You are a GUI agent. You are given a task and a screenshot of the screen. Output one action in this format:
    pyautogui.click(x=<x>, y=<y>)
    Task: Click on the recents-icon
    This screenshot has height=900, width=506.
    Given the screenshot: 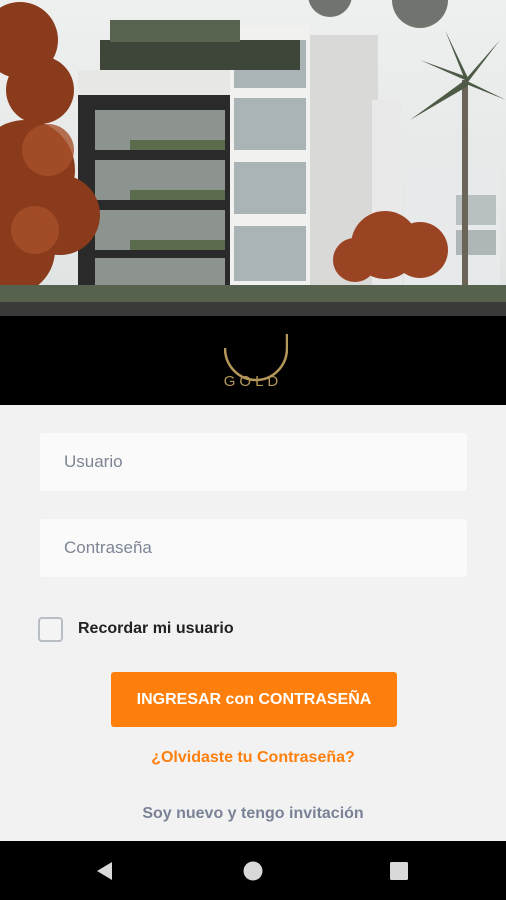 What is the action you would take?
    pyautogui.click(x=399, y=871)
    